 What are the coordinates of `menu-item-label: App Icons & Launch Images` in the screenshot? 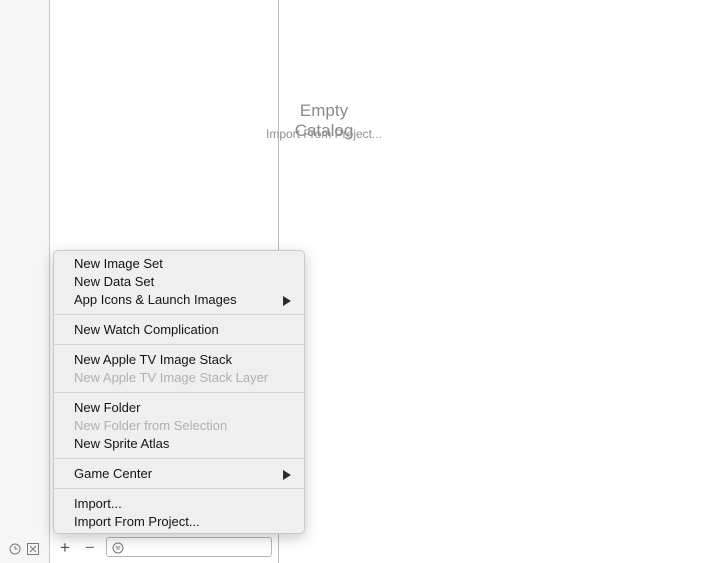 It's located at (155, 299).